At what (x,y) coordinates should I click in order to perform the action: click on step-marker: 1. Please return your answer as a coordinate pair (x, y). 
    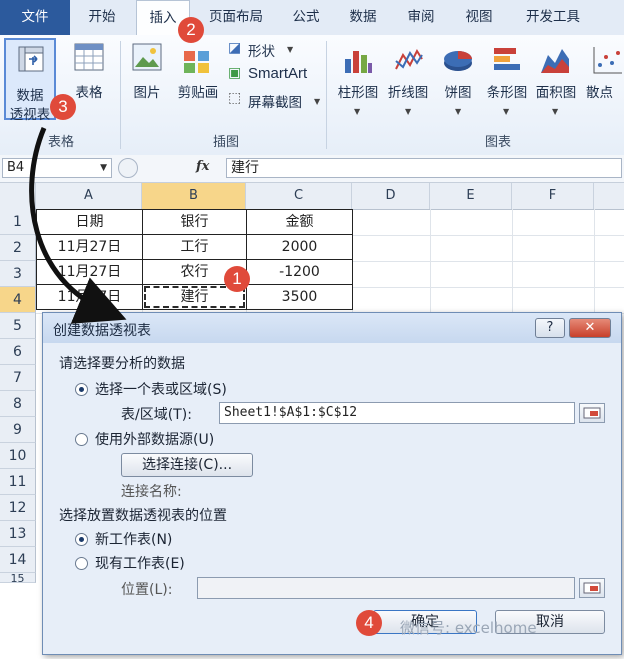
    Looking at the image, I should click on (237, 279).